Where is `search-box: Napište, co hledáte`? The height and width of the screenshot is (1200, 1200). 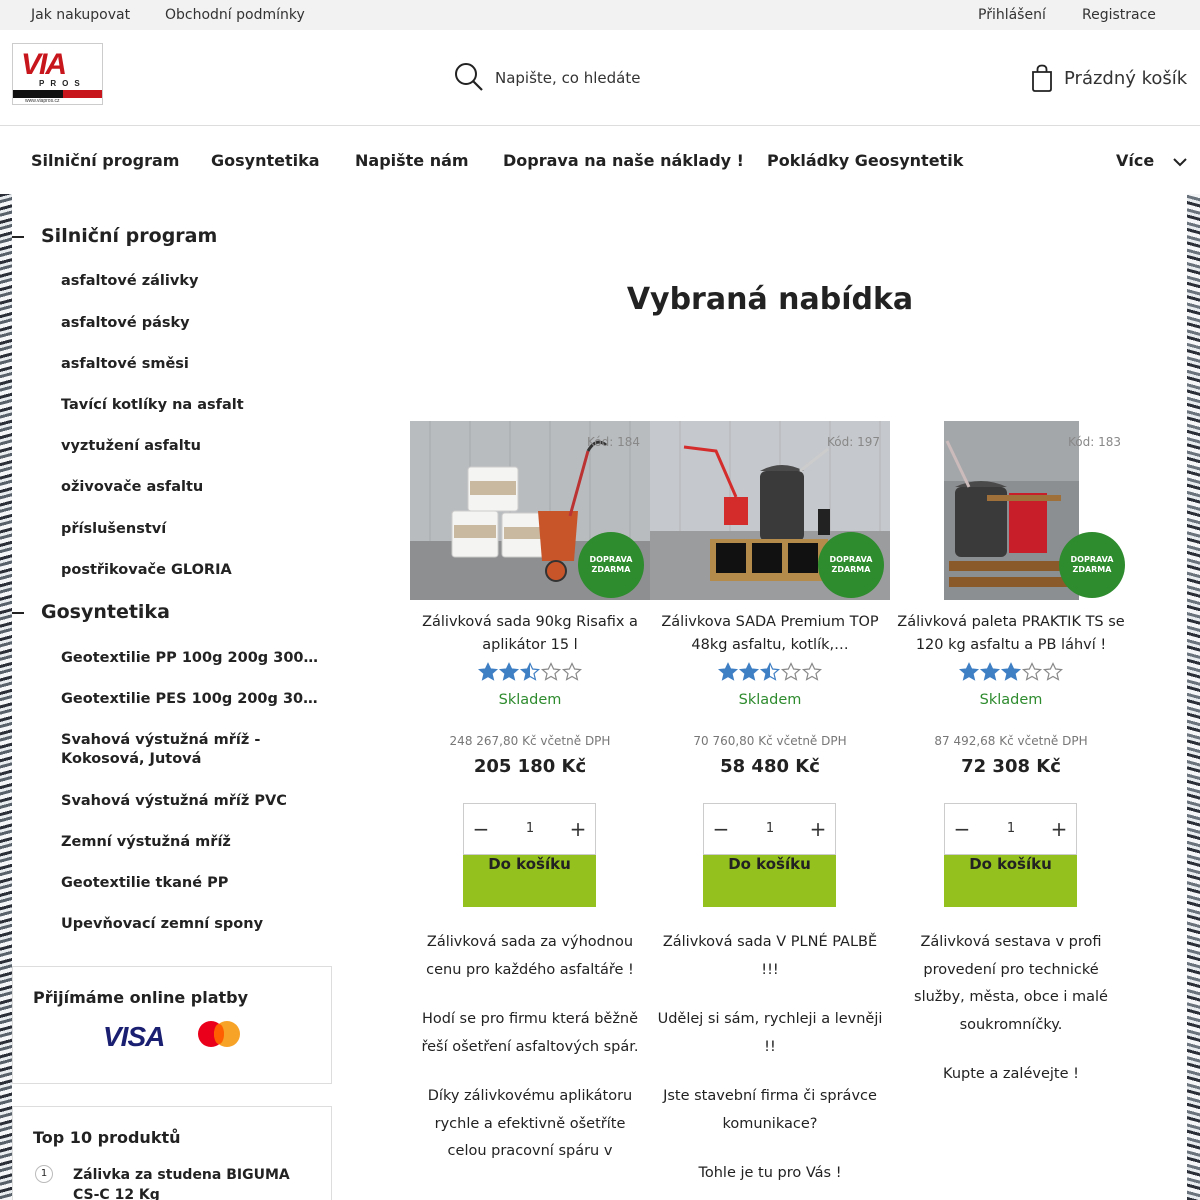 search-box: Napište, co hledáte is located at coordinates (582, 77).